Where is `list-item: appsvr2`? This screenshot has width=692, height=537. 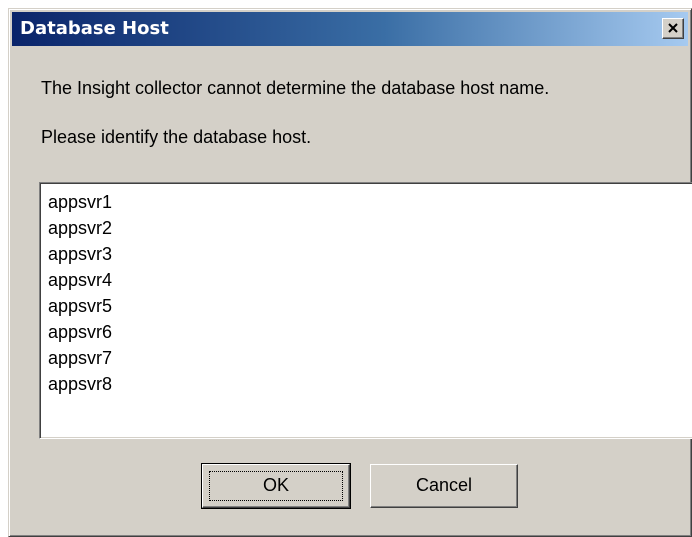
list-item: appsvr2 is located at coordinates (370, 228).